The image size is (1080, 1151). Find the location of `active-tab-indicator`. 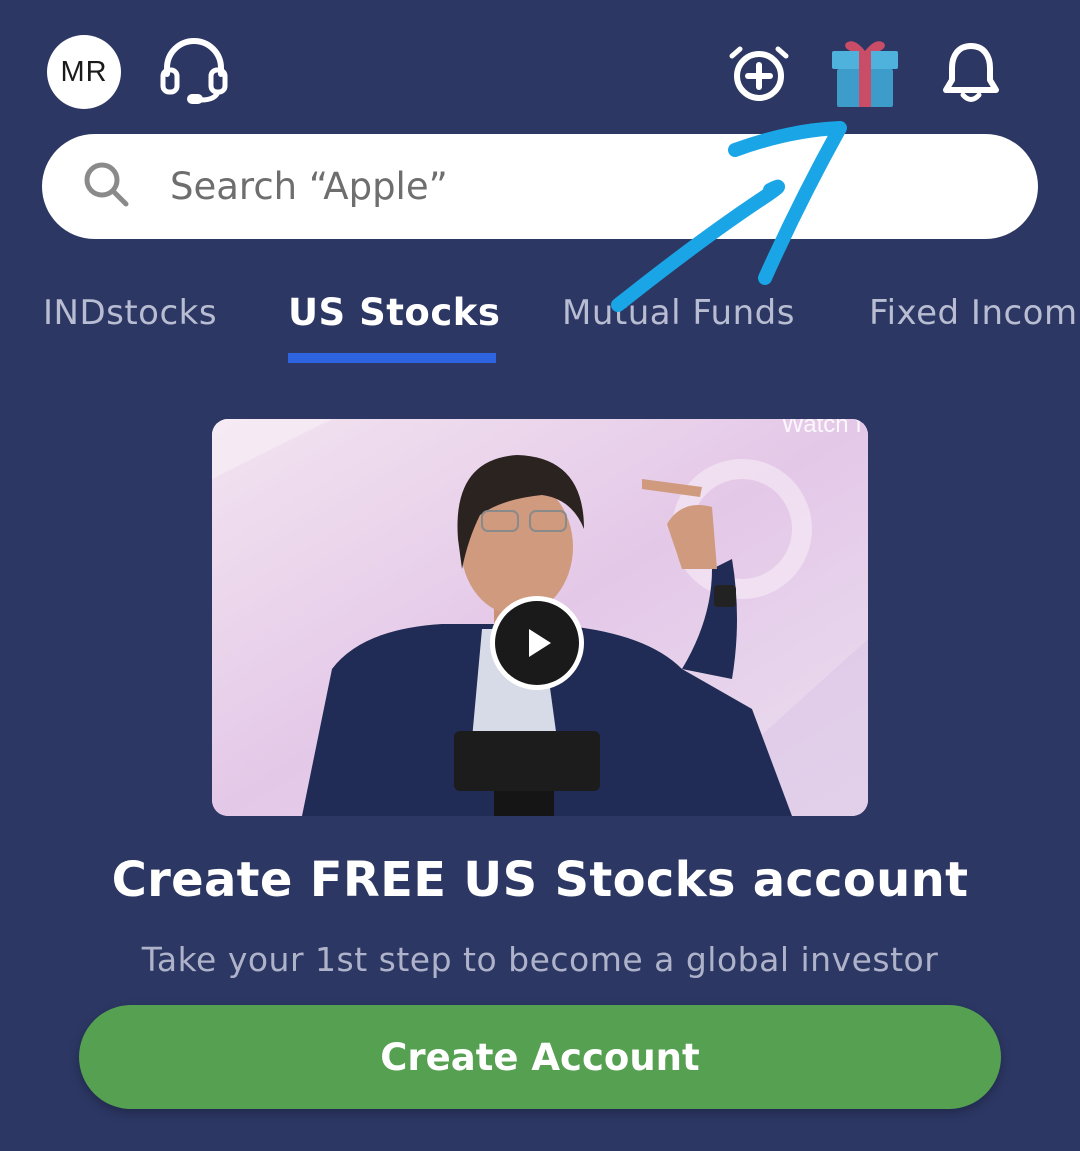

active-tab-indicator is located at coordinates (392, 358).